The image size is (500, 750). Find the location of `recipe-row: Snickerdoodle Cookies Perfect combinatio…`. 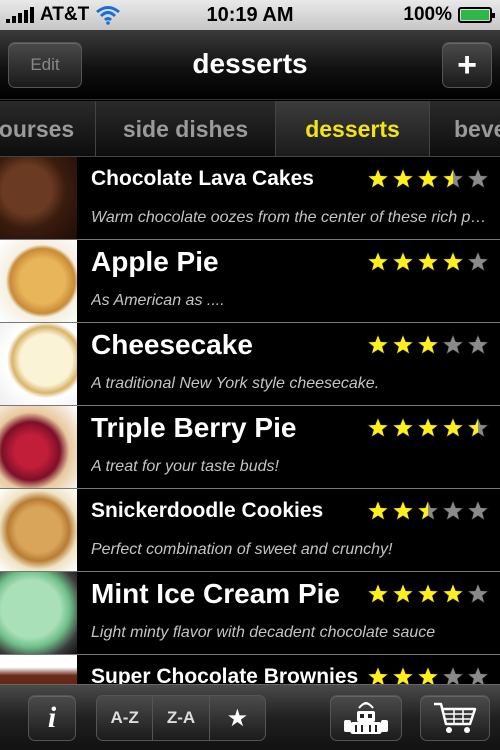

recipe-row: Snickerdoodle Cookies Perfect combinatio… is located at coordinates (250, 530).